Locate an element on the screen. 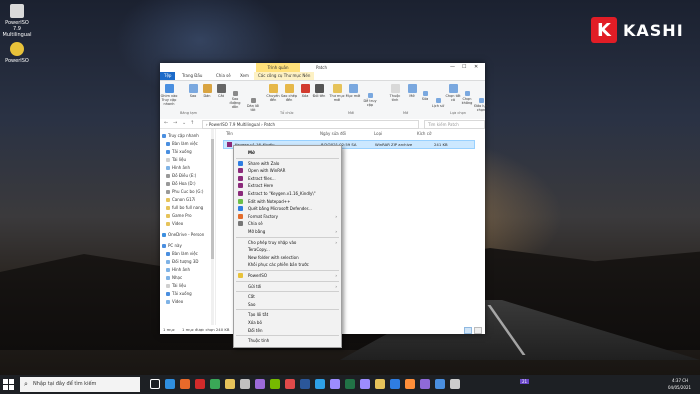 This screenshot has height=394, width=700. context-menu-item: Share with Zalo is located at coordinates (287, 163).